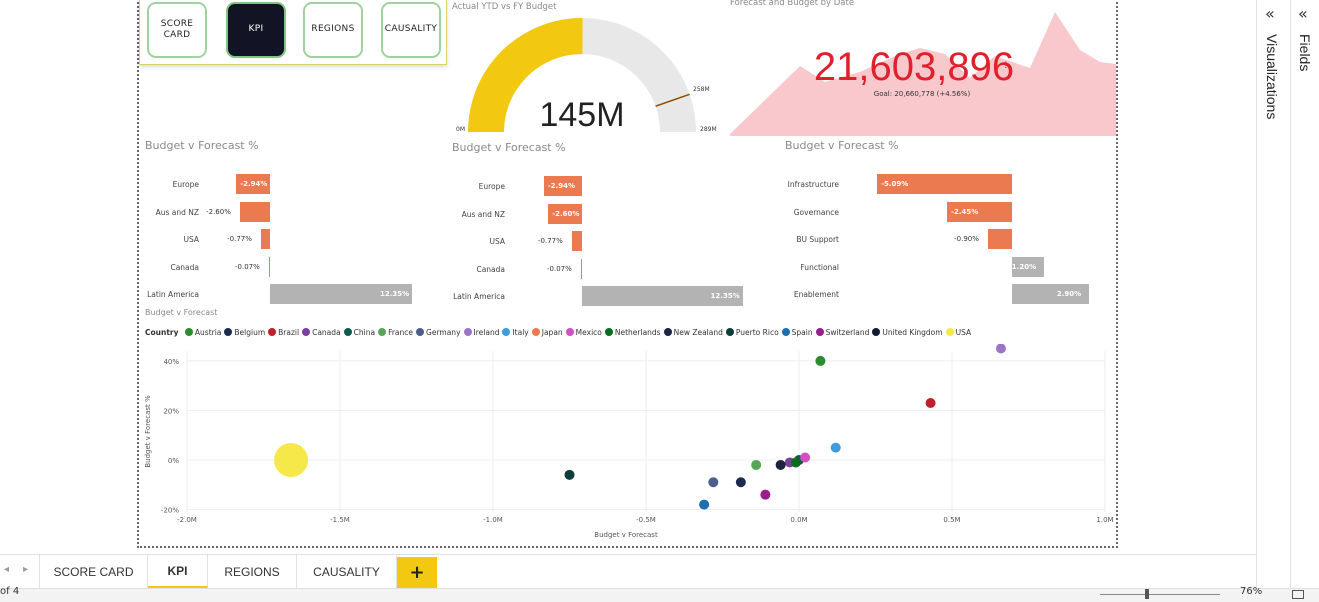 This screenshot has height=602, width=1319. Describe the element at coordinates (939, 266) in the screenshot. I see `bar-row: Functional 1.20%` at that location.